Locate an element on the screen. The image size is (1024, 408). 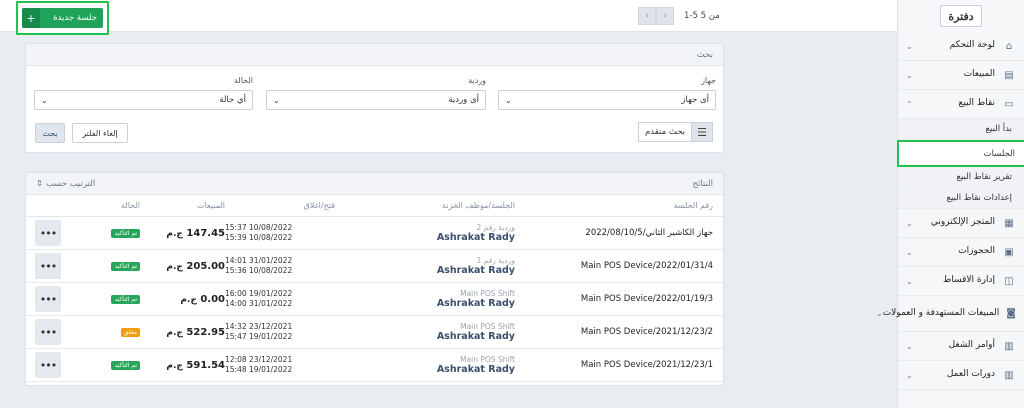
status-badge: تم التأكيد is located at coordinates (125, 299).